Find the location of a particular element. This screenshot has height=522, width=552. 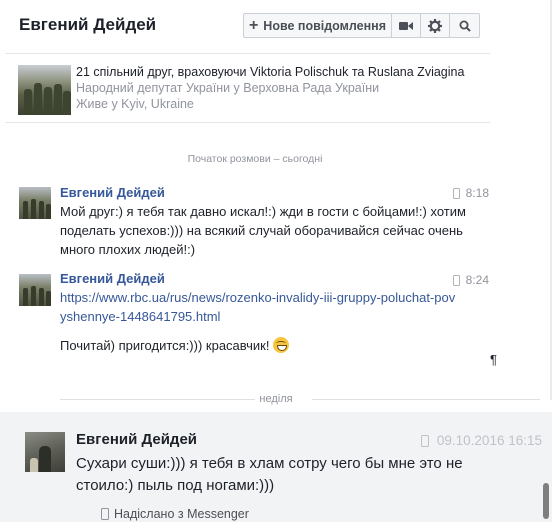

search-icon is located at coordinates (465, 26).